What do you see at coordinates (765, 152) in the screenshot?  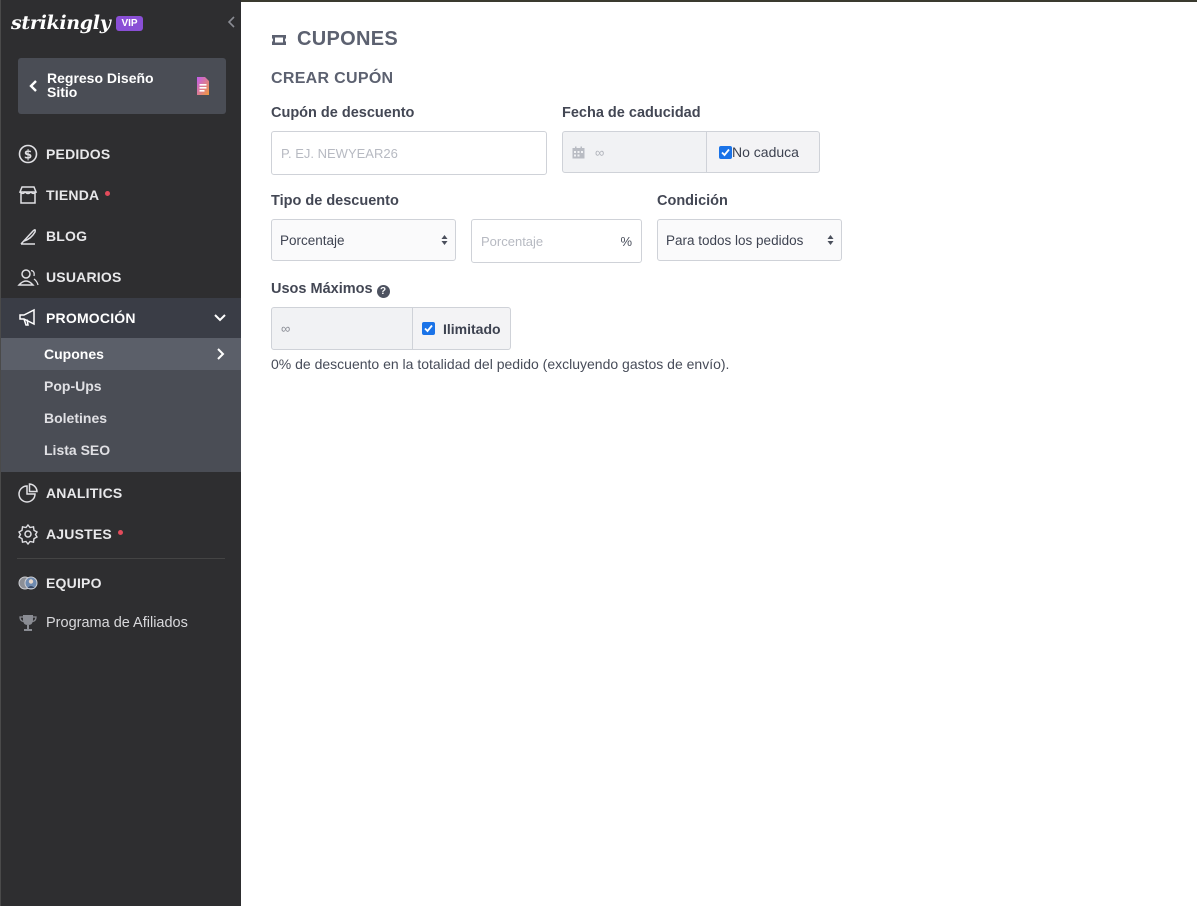 I see `no-expiry-label: No caduca` at bounding box center [765, 152].